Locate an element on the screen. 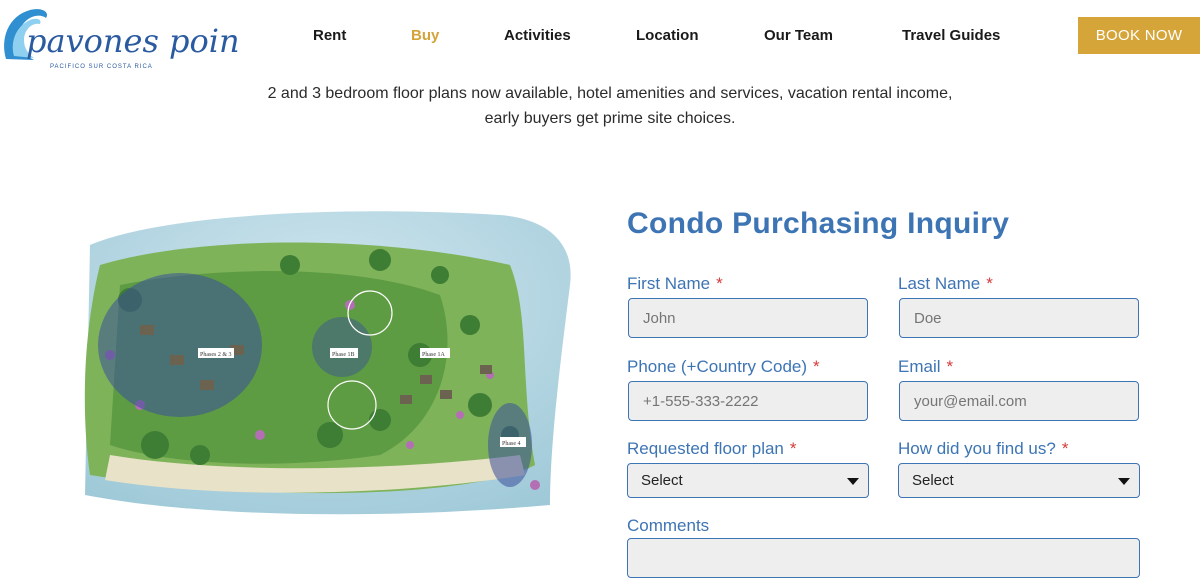 This screenshot has width=1200, height=578. logo-wave-icon: pavones point PACIFICO SUR COSTA RICA is located at coordinates (128, 39).